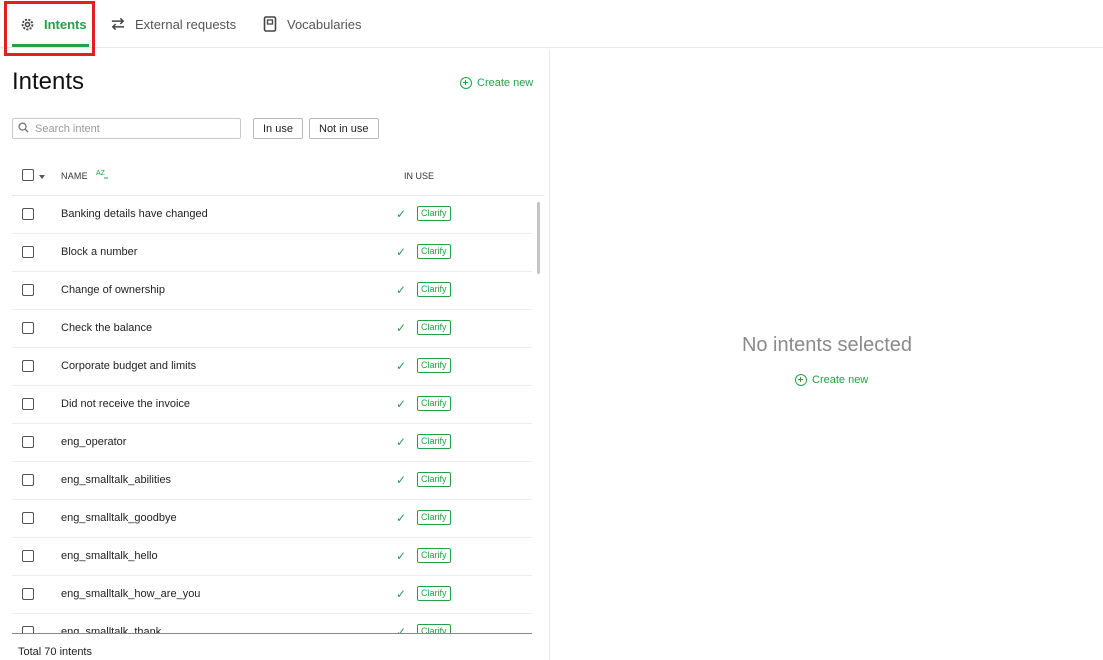 The width and height of the screenshot is (1103, 660). What do you see at coordinates (74, 176) in the screenshot?
I see `column-header-name: NAME` at bounding box center [74, 176].